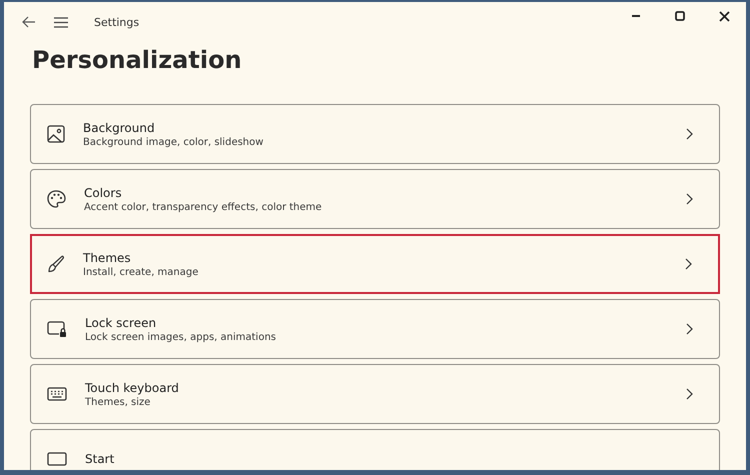  I want to click on card-title: Lock screen, so click(121, 323).